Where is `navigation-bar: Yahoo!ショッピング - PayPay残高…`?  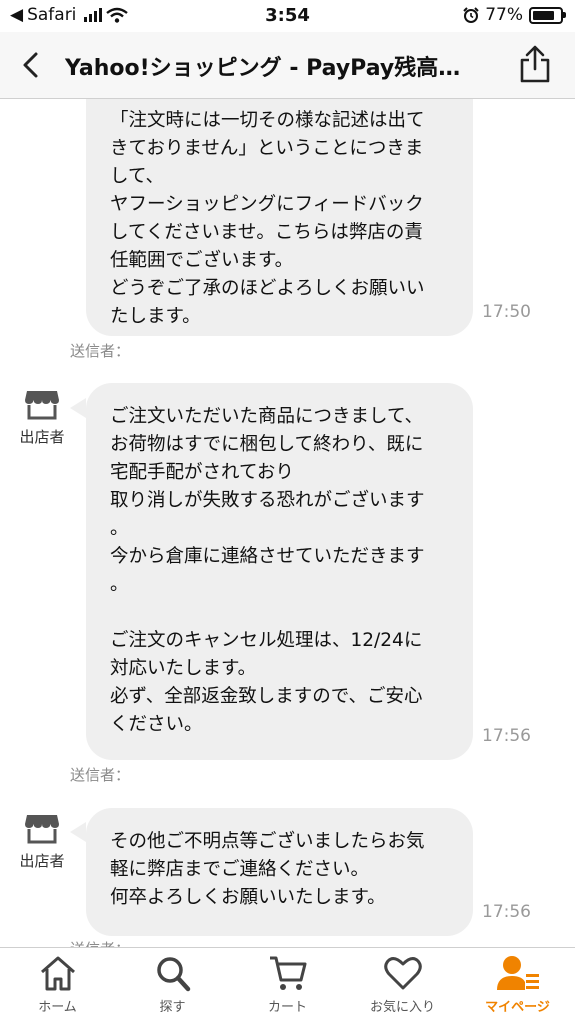 navigation-bar: Yahoo!ショッピング - PayPay残高… is located at coordinates (287, 65).